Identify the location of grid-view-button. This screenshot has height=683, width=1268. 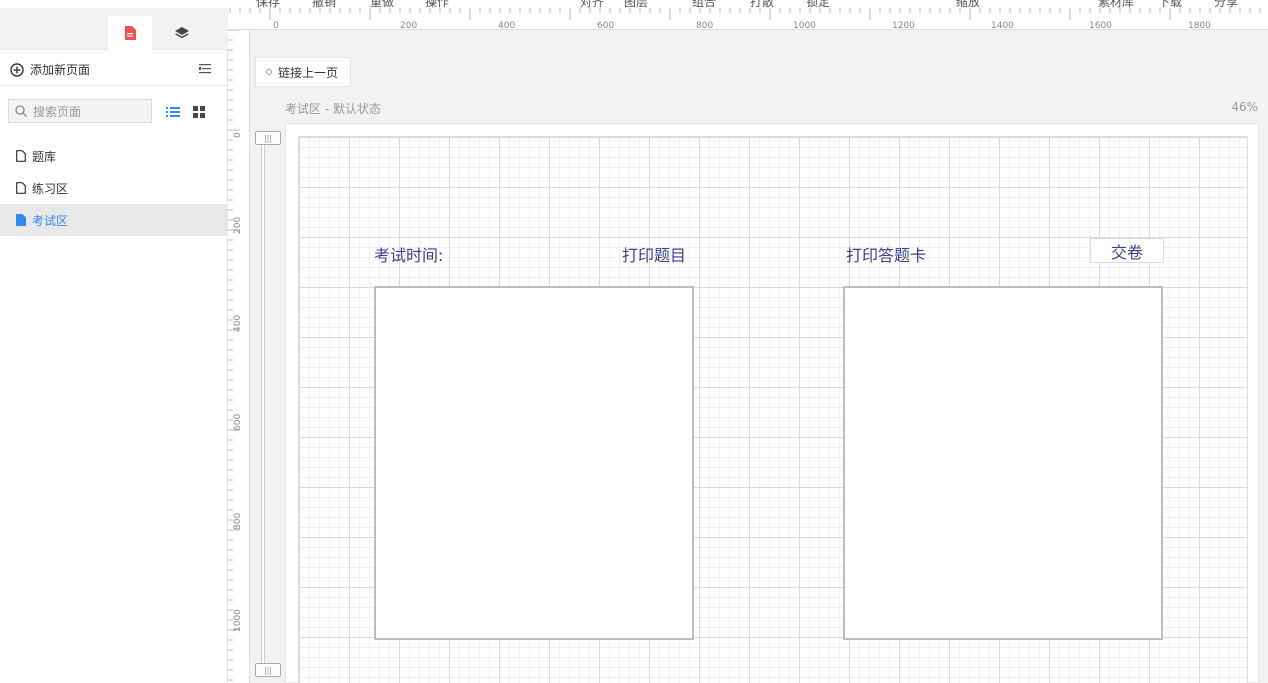
(199, 112).